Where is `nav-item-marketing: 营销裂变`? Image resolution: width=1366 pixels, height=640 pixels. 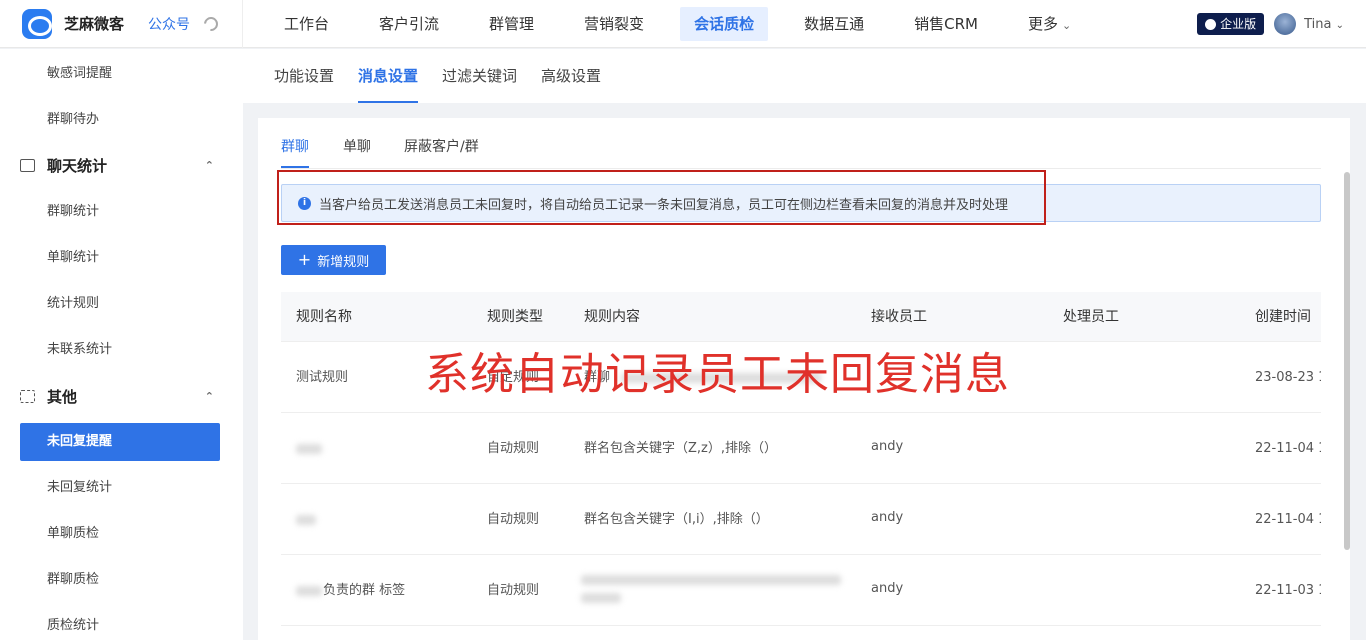
nav-item-marketing: 营销裂变 is located at coordinates (614, 24).